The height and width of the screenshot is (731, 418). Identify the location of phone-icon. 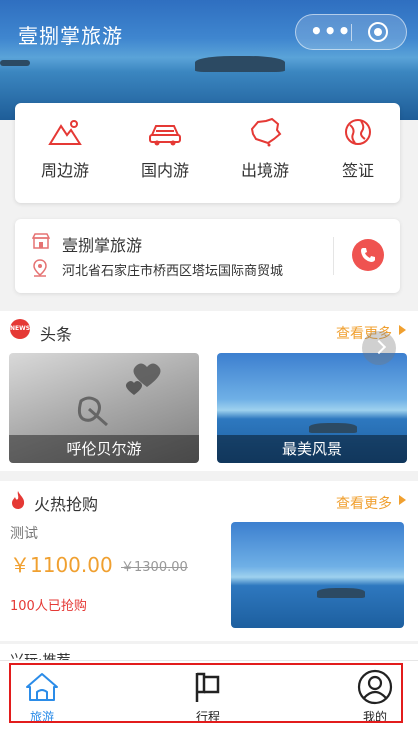
(368, 255).